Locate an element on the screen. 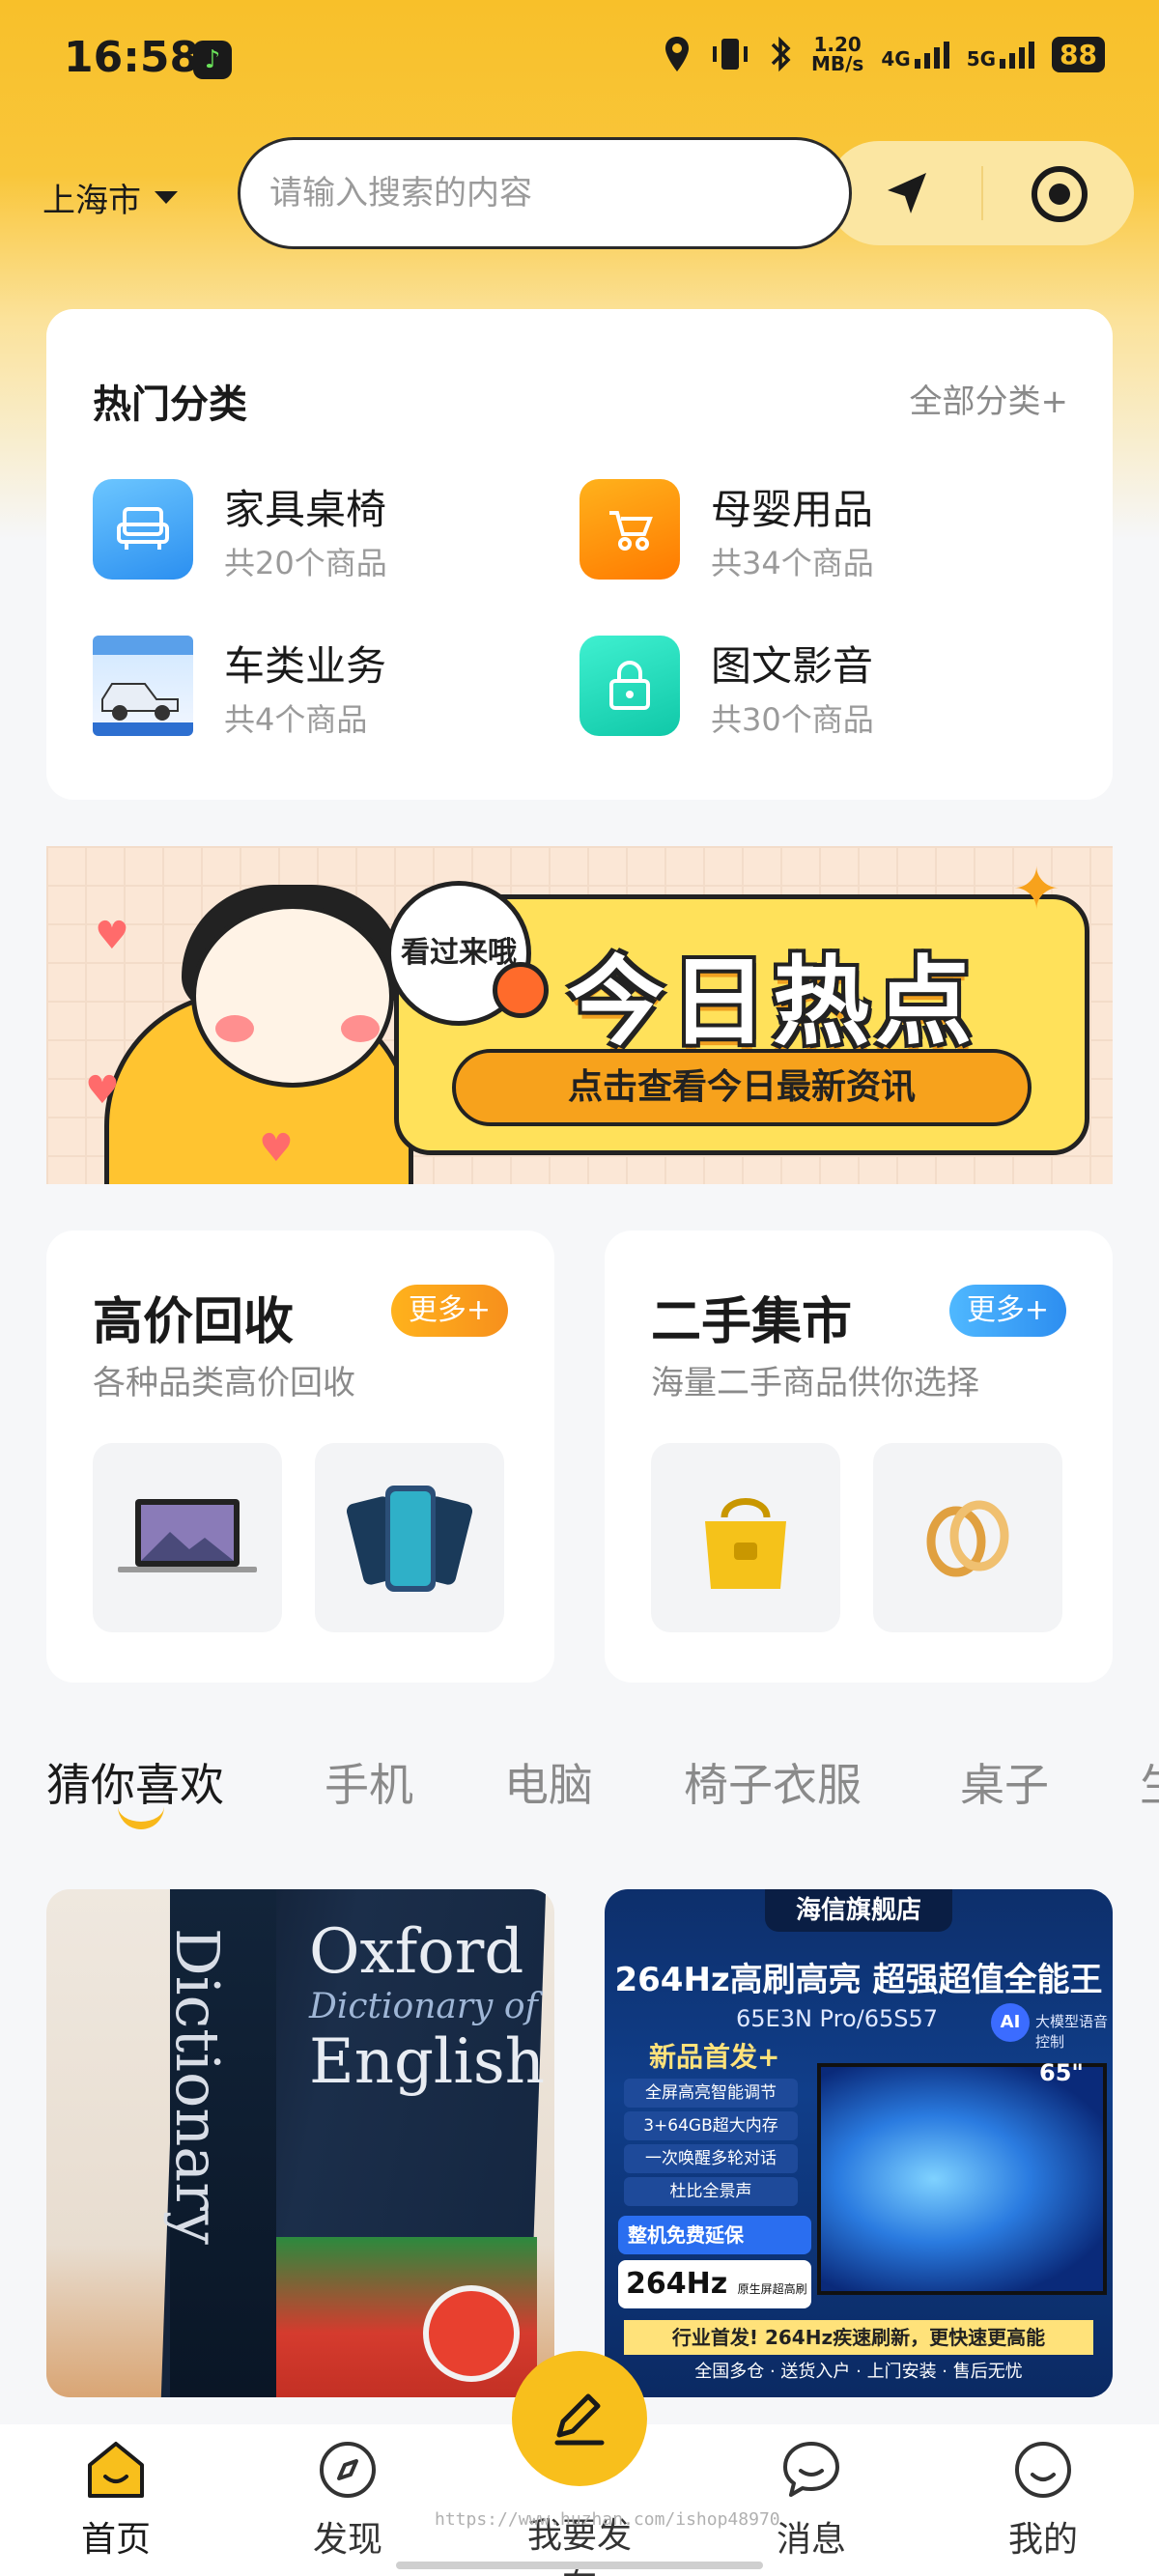 The height and width of the screenshot is (2576, 1159). locate-button is located at coordinates (1060, 194).